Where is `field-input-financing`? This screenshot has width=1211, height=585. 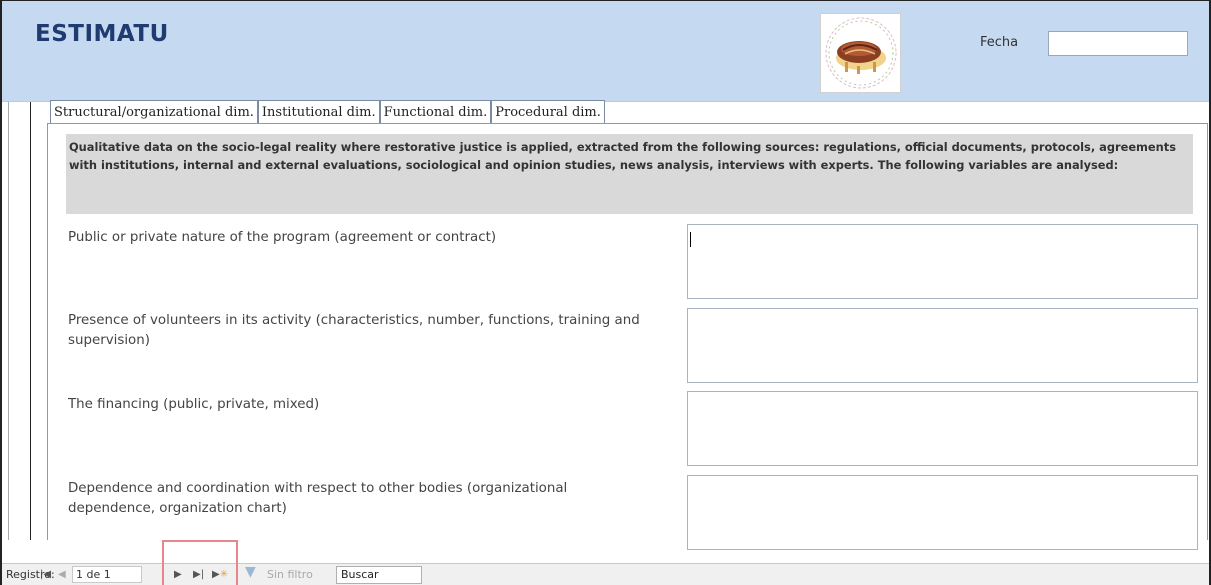 field-input-financing is located at coordinates (942, 428).